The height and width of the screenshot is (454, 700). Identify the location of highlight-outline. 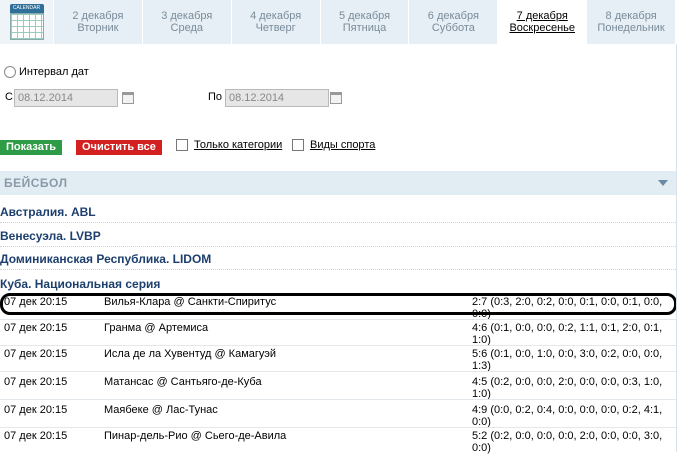
(338, 304).